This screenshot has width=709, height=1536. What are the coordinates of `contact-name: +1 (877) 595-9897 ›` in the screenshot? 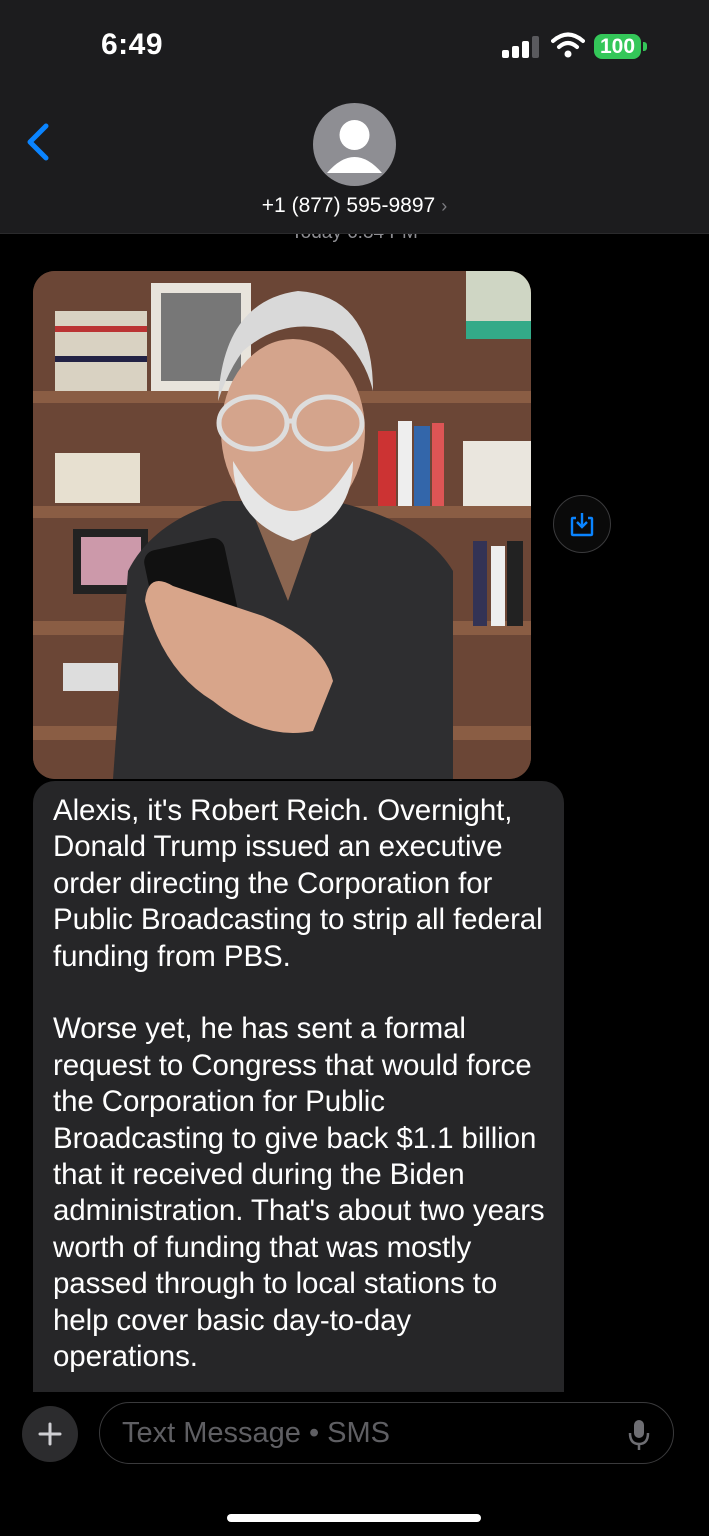 It's located at (354, 206).